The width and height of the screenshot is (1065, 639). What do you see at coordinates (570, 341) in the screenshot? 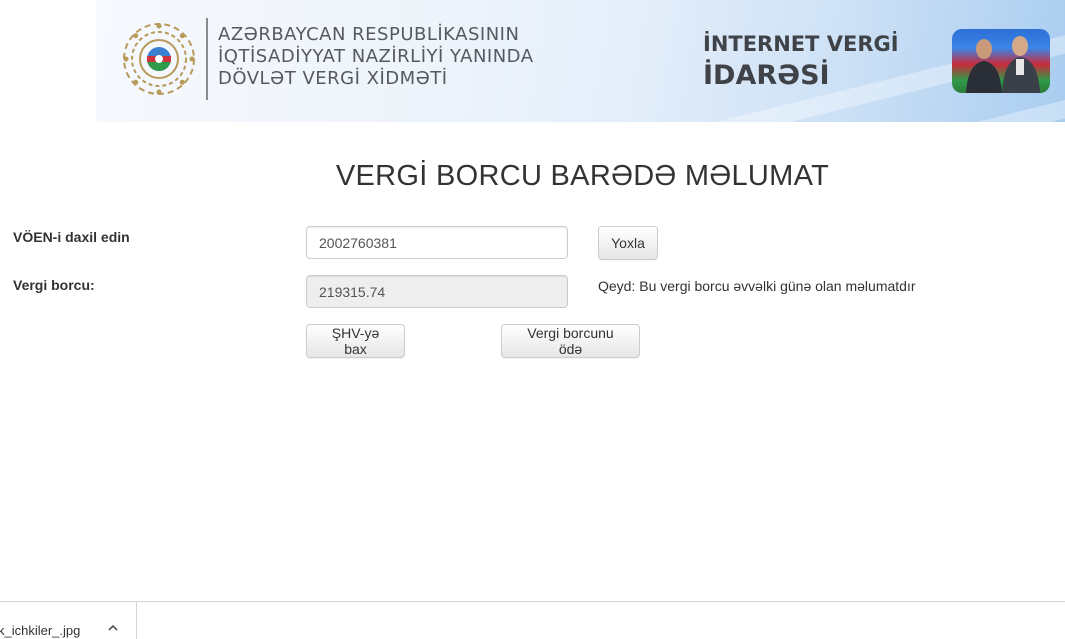
I see `pay-tax-debt-button: Vergi borcunu ödə` at bounding box center [570, 341].